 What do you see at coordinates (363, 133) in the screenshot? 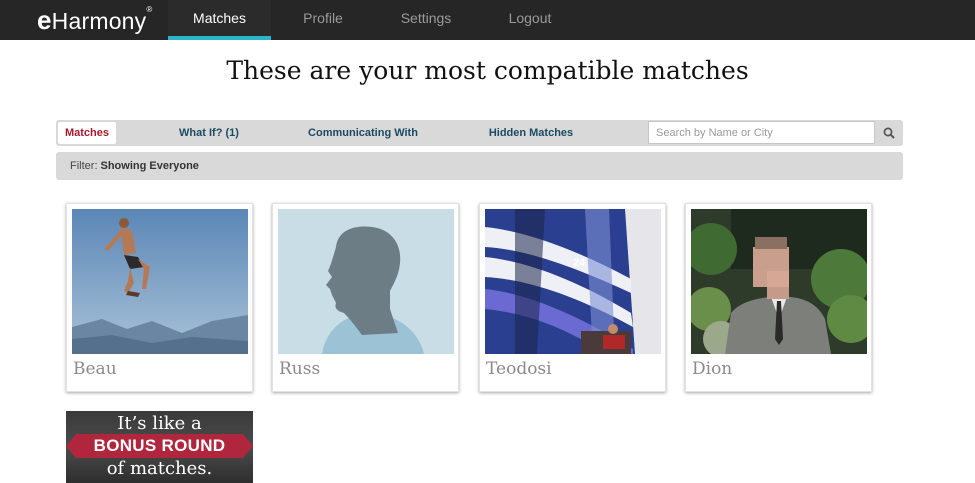
I see `tab-communicating-with: Communicating With` at bounding box center [363, 133].